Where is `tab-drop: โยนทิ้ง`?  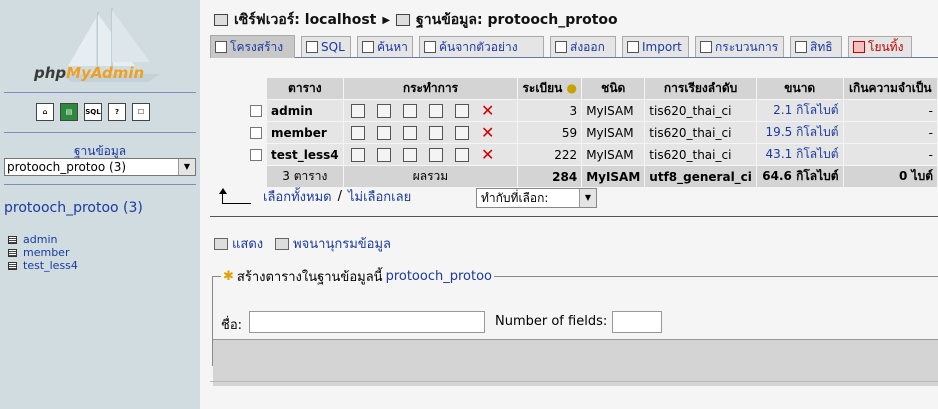 tab-drop: โยนทิ้ง is located at coordinates (880, 46).